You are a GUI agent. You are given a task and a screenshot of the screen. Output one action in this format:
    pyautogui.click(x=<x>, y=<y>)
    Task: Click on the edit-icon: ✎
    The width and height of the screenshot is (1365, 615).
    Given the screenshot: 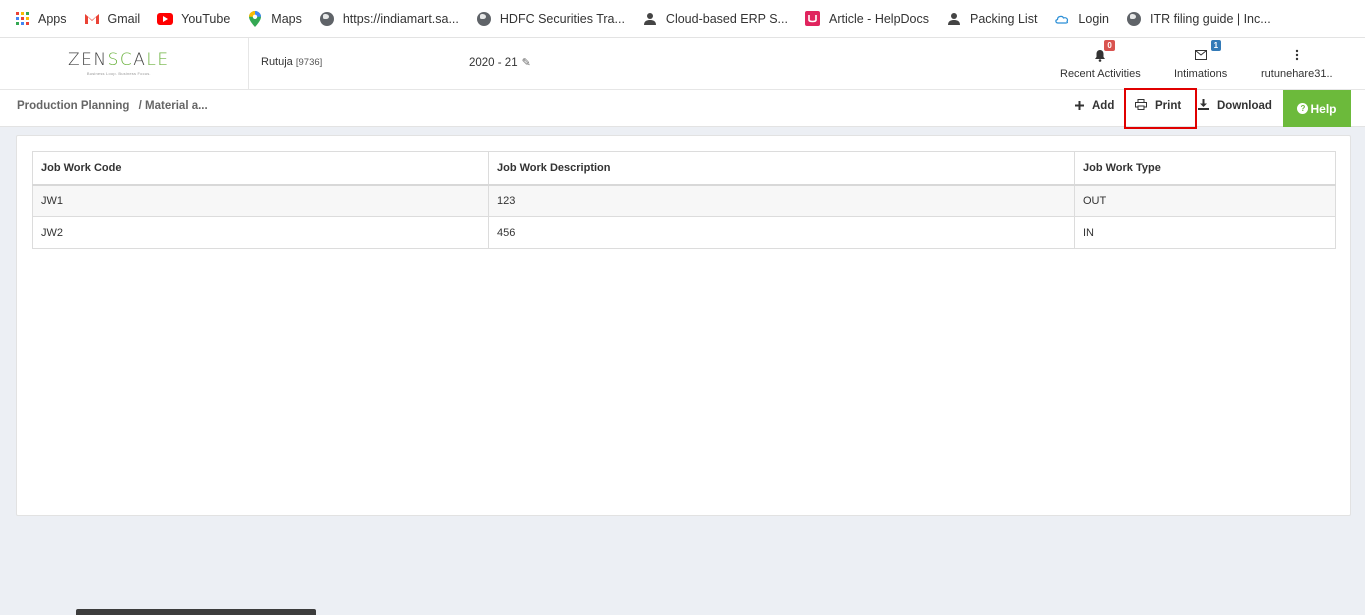 What is the action you would take?
    pyautogui.click(x=526, y=62)
    